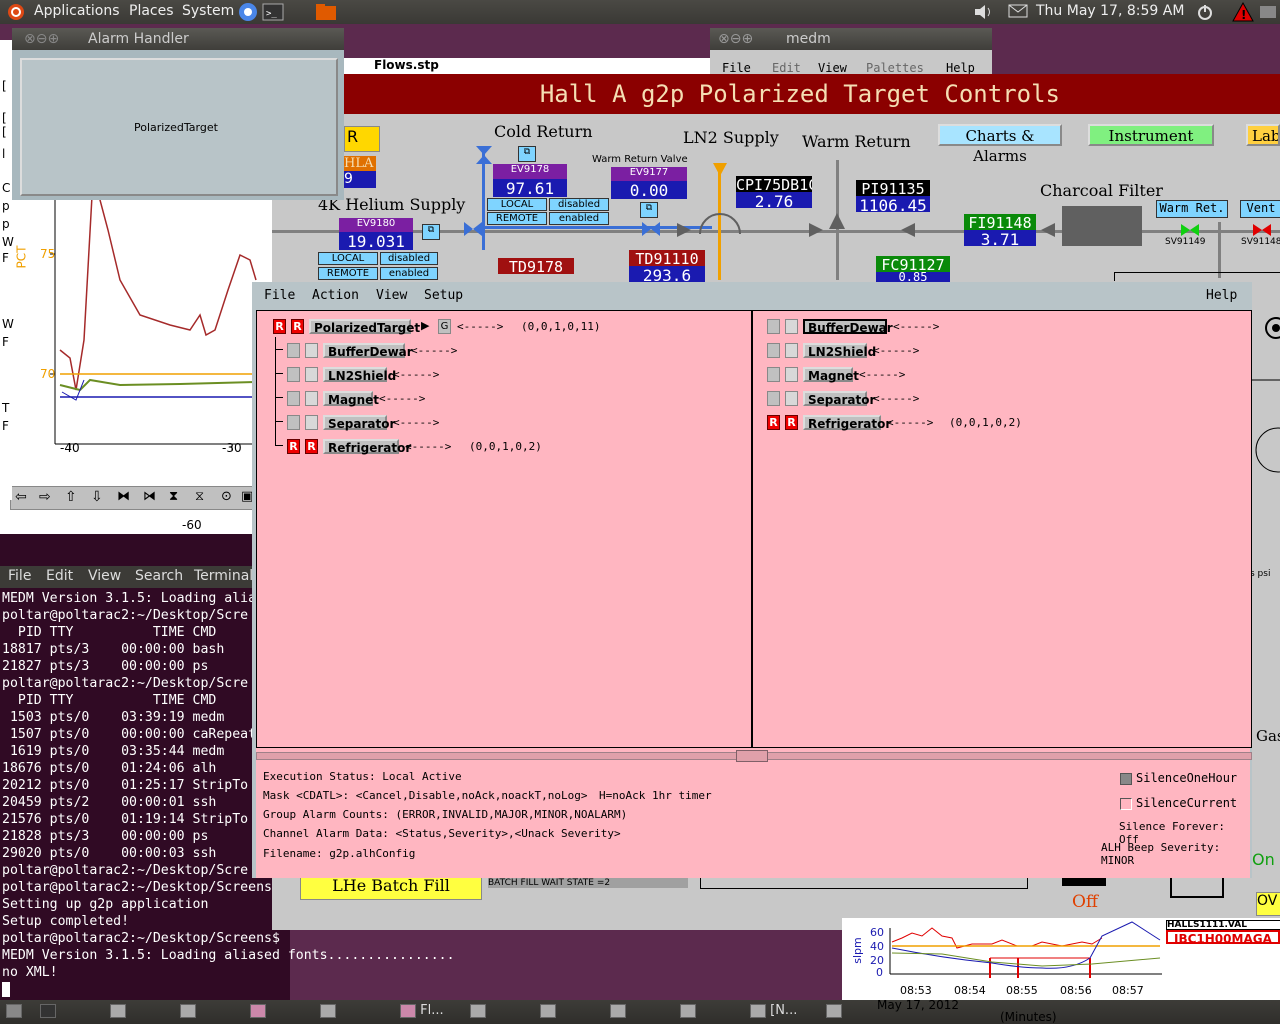 The width and height of the screenshot is (1280, 1024). Describe the element at coordinates (351, 399) in the screenshot. I see `tree-group-magnet: Magnet` at that location.